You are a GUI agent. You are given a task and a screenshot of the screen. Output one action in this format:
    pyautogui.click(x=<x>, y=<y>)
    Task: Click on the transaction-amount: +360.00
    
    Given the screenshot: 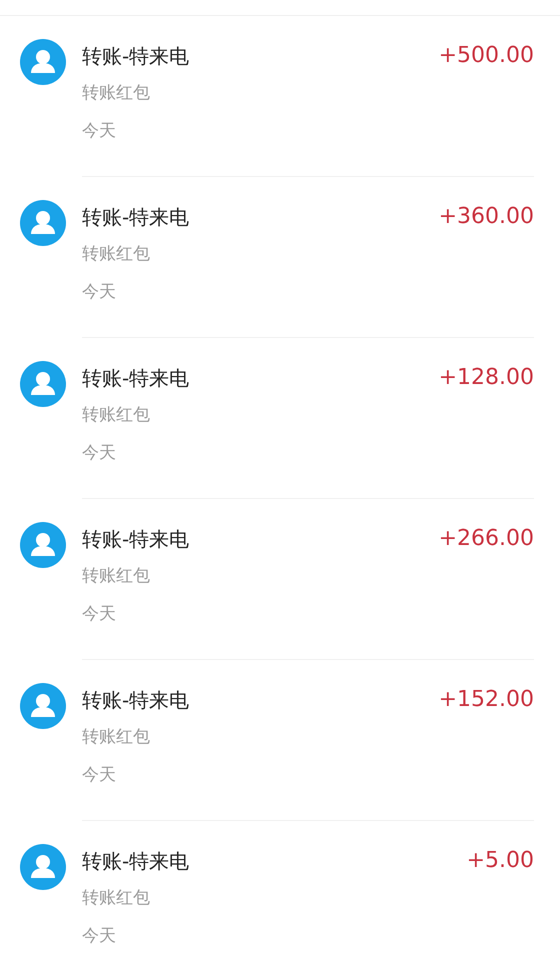 What is the action you would take?
    pyautogui.click(x=486, y=217)
    